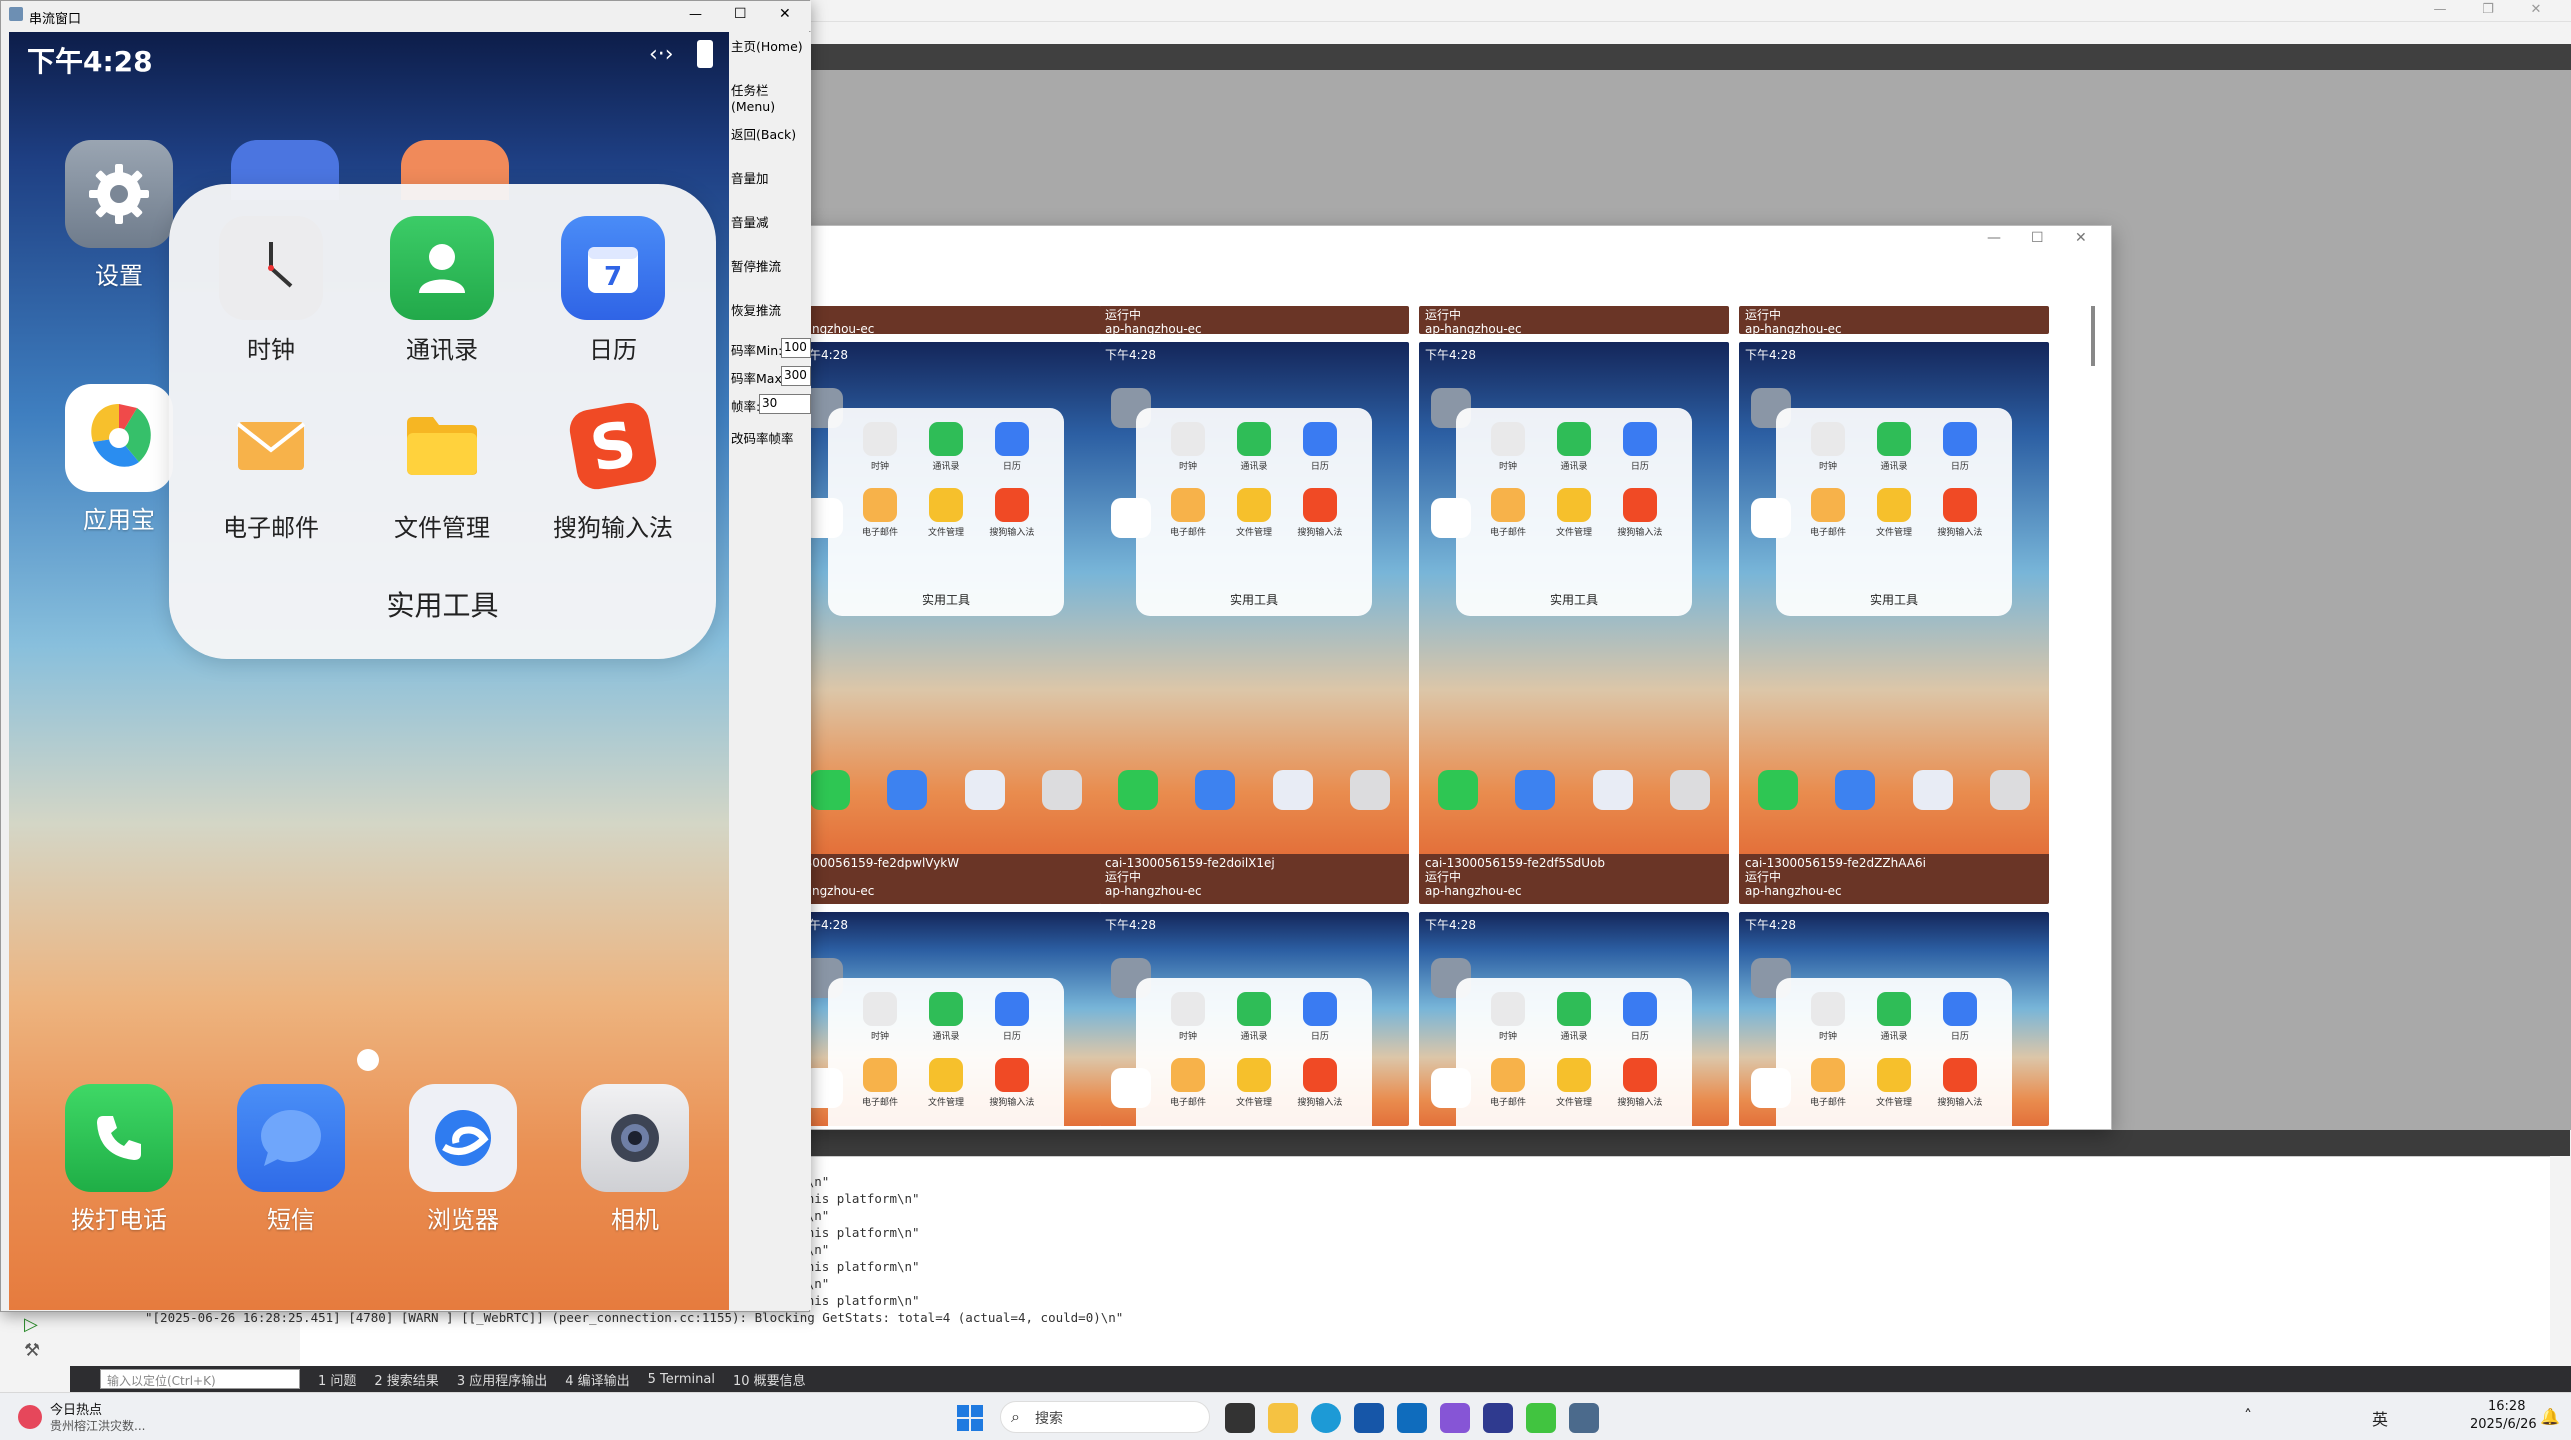 This screenshot has width=2571, height=1440. Describe the element at coordinates (970, 1418) in the screenshot. I see `start-icon` at that location.